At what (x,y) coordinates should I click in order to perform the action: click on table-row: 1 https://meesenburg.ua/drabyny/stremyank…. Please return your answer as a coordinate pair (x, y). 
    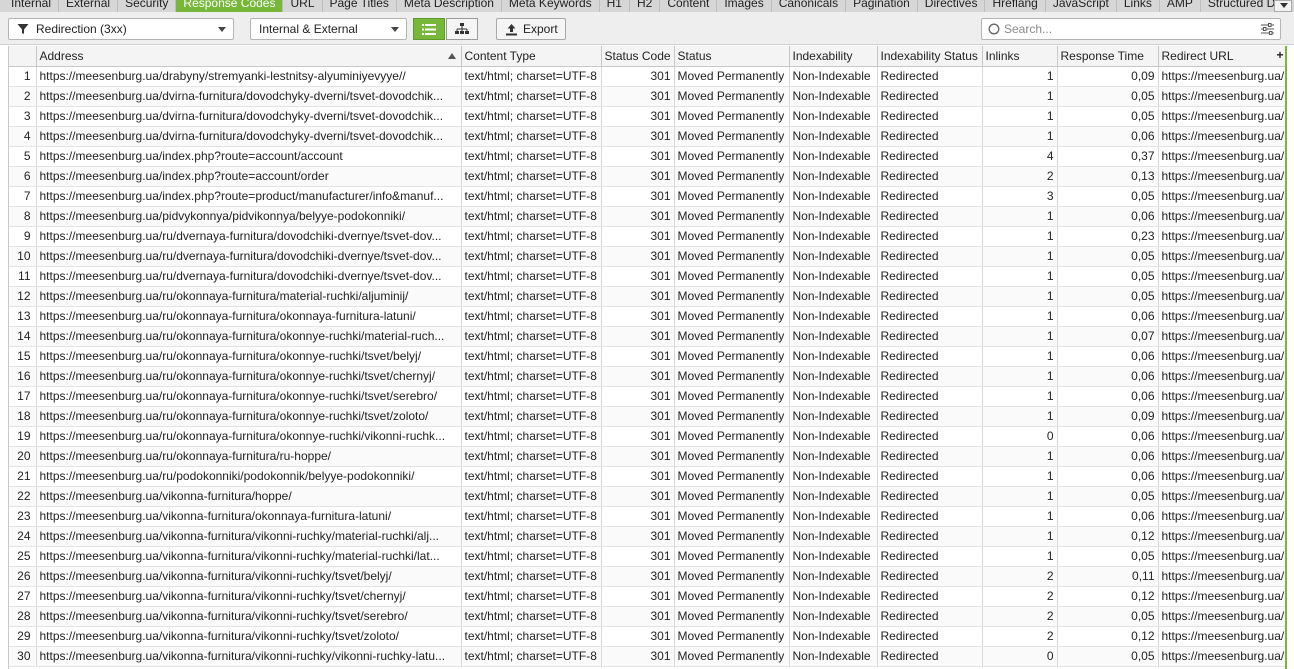
    Looking at the image, I should click on (647, 76).